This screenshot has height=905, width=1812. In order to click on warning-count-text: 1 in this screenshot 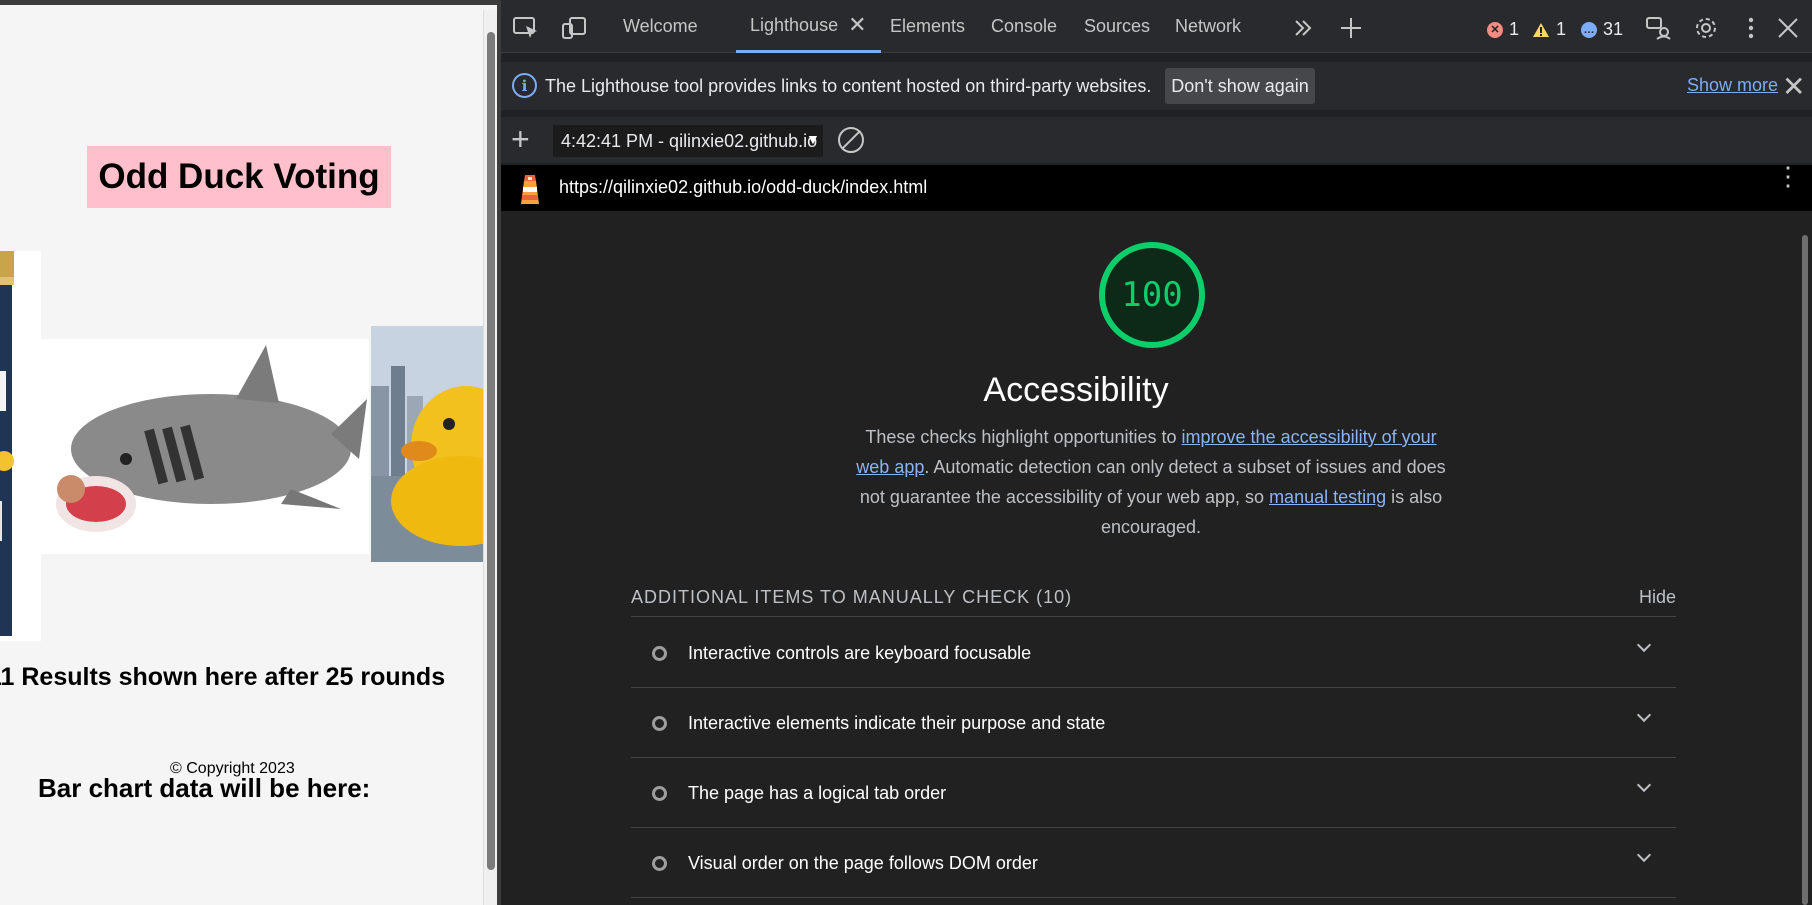, I will do `click(1561, 29)`.